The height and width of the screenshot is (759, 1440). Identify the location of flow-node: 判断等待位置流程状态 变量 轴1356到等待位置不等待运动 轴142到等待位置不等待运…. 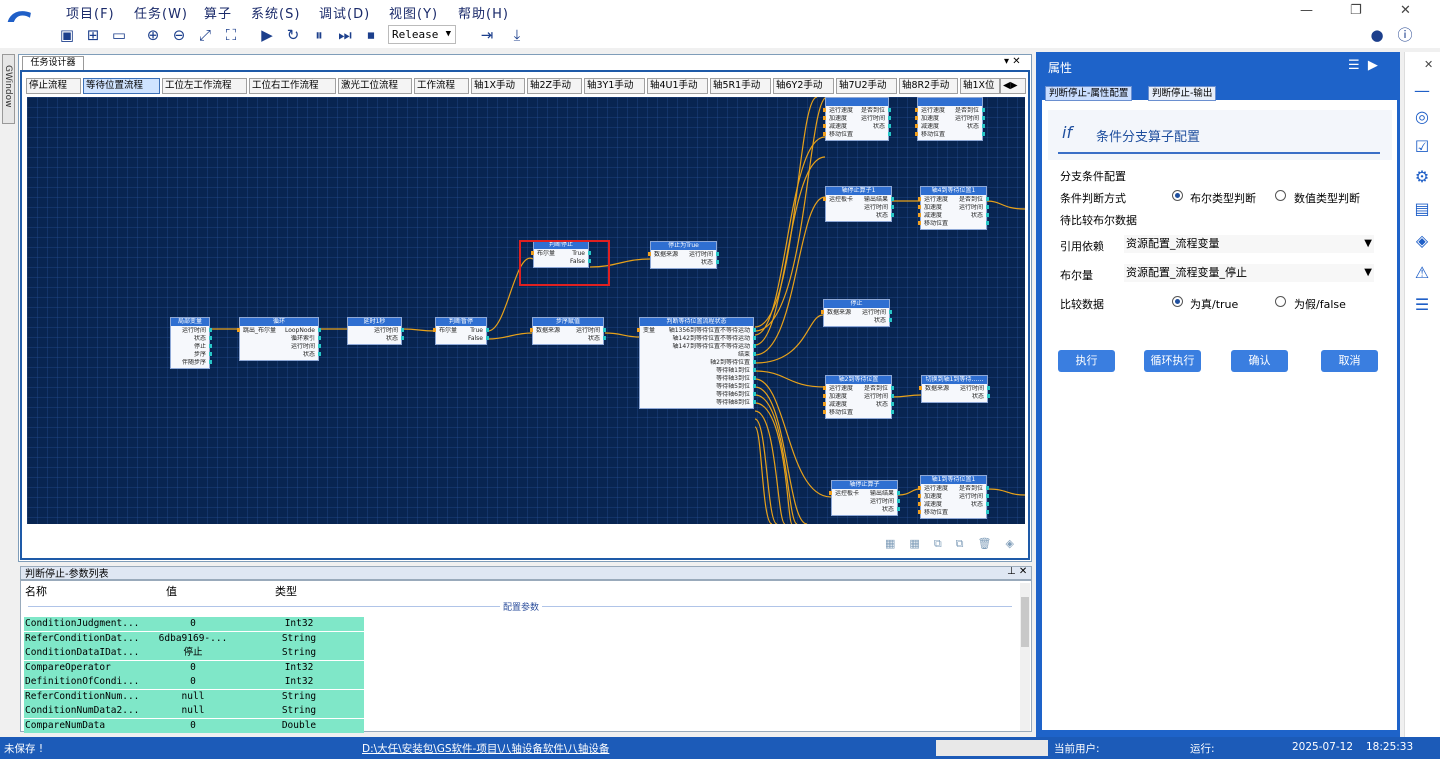
(696, 363).